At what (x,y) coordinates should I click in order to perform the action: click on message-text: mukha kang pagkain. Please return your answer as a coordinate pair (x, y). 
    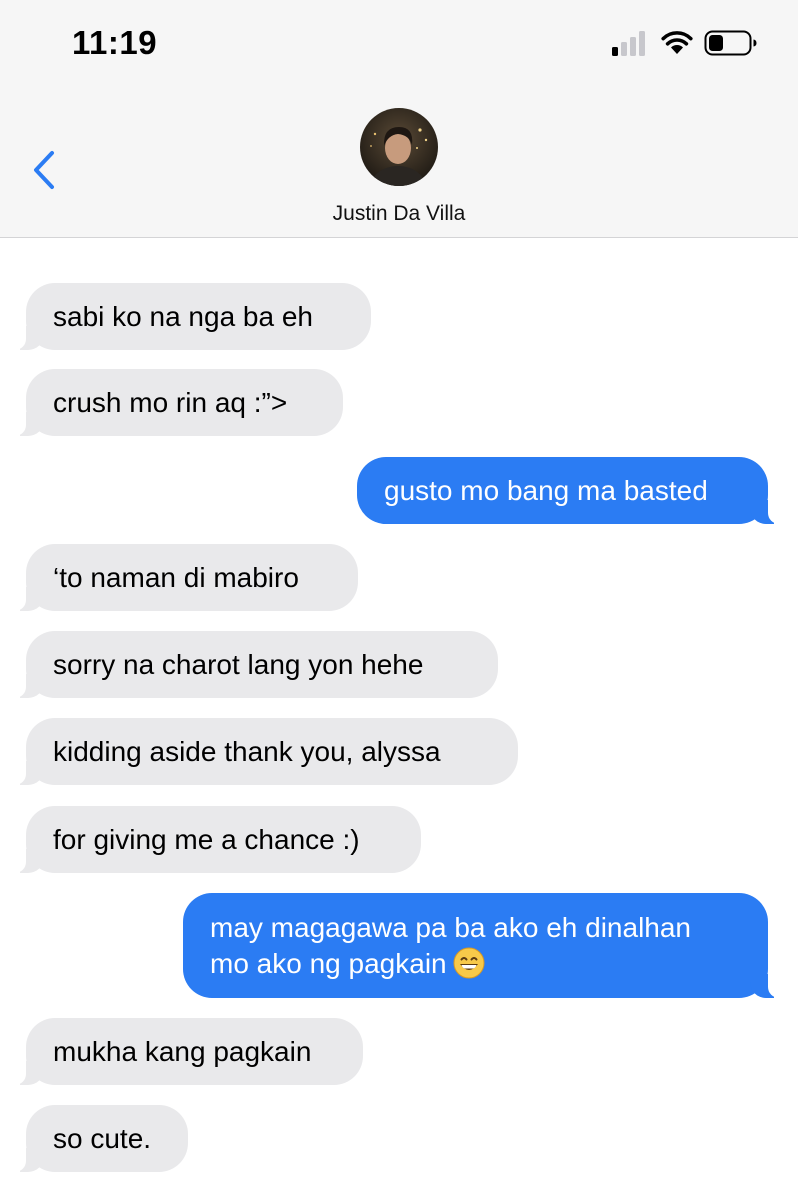
    Looking at the image, I should click on (182, 1051).